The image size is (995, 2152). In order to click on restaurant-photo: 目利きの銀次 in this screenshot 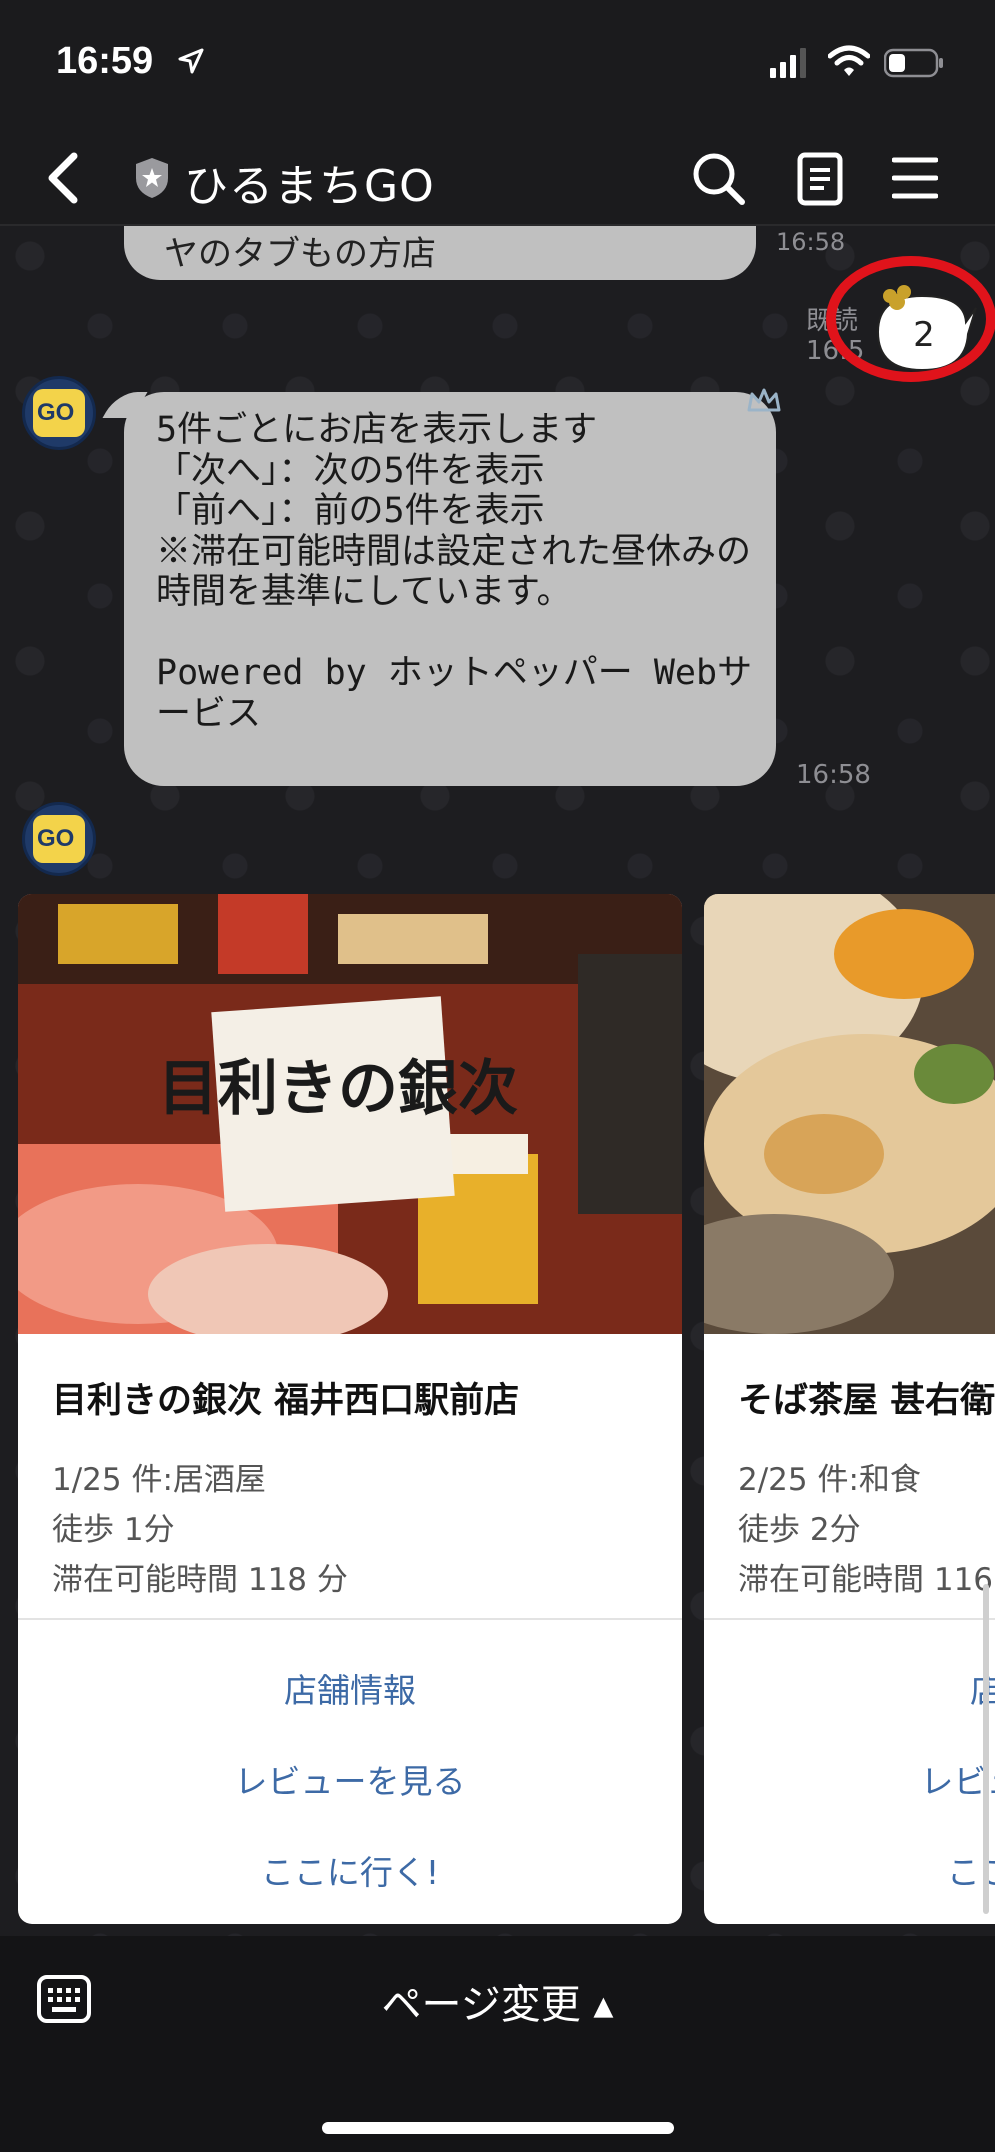, I will do `click(350, 1114)`.